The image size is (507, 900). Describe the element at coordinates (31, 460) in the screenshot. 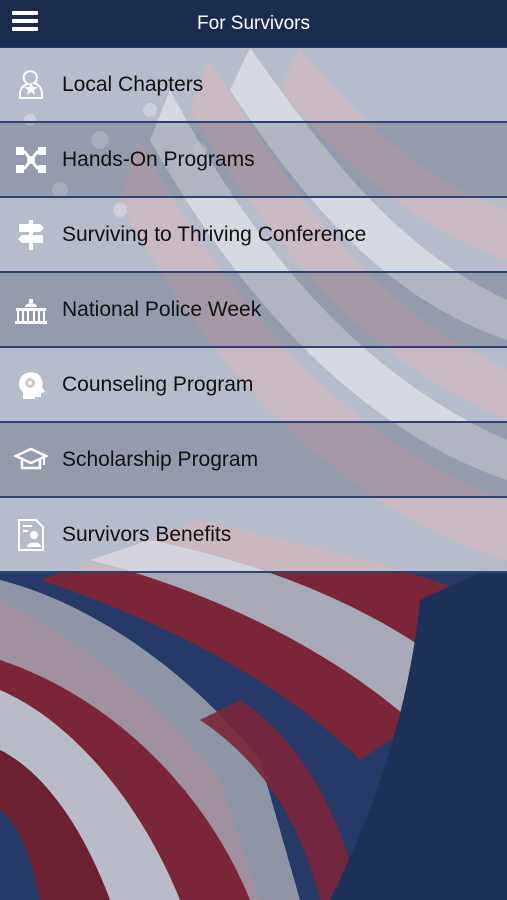

I see `graduation-cap-icon` at that location.